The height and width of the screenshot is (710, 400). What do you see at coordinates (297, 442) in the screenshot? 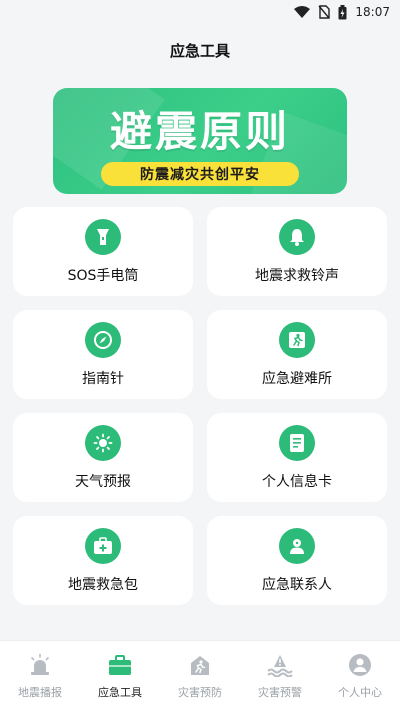
I see `id-card-icon` at bounding box center [297, 442].